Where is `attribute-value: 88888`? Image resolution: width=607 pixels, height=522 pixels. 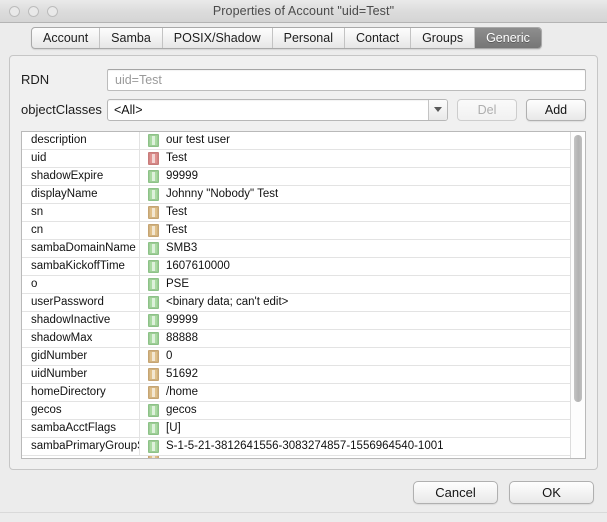 attribute-value: 88888 is located at coordinates (368, 338).